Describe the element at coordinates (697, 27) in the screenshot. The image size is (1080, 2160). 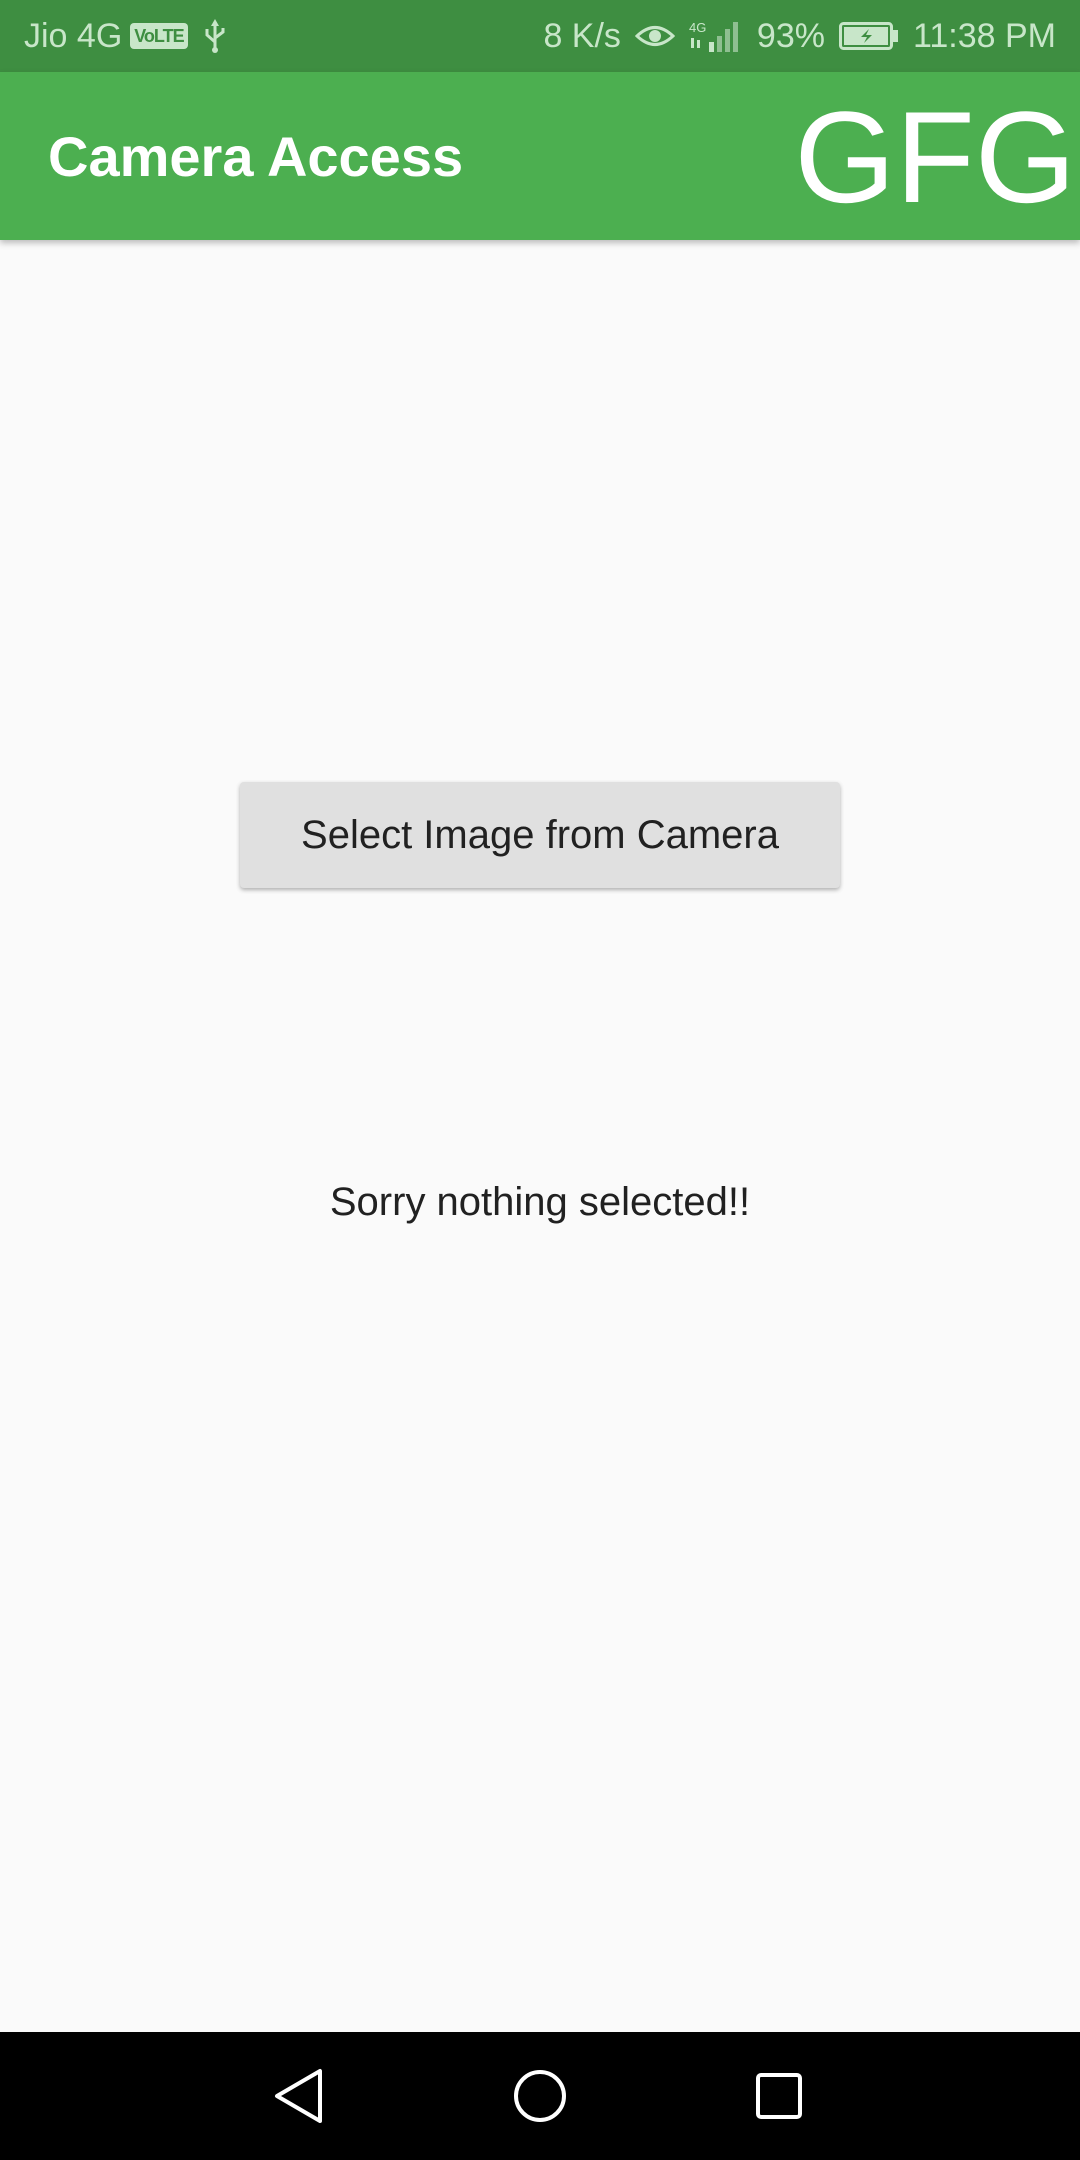
I see `svg-text: 4G` at that location.